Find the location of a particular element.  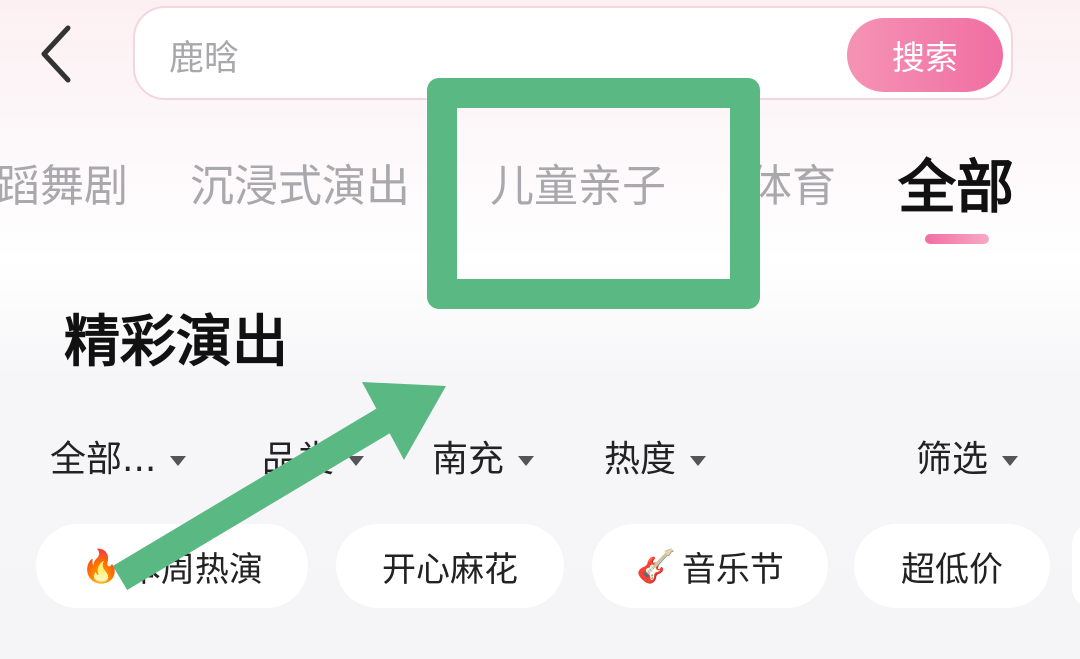

chip-label: 超低价 is located at coordinates (952, 569).